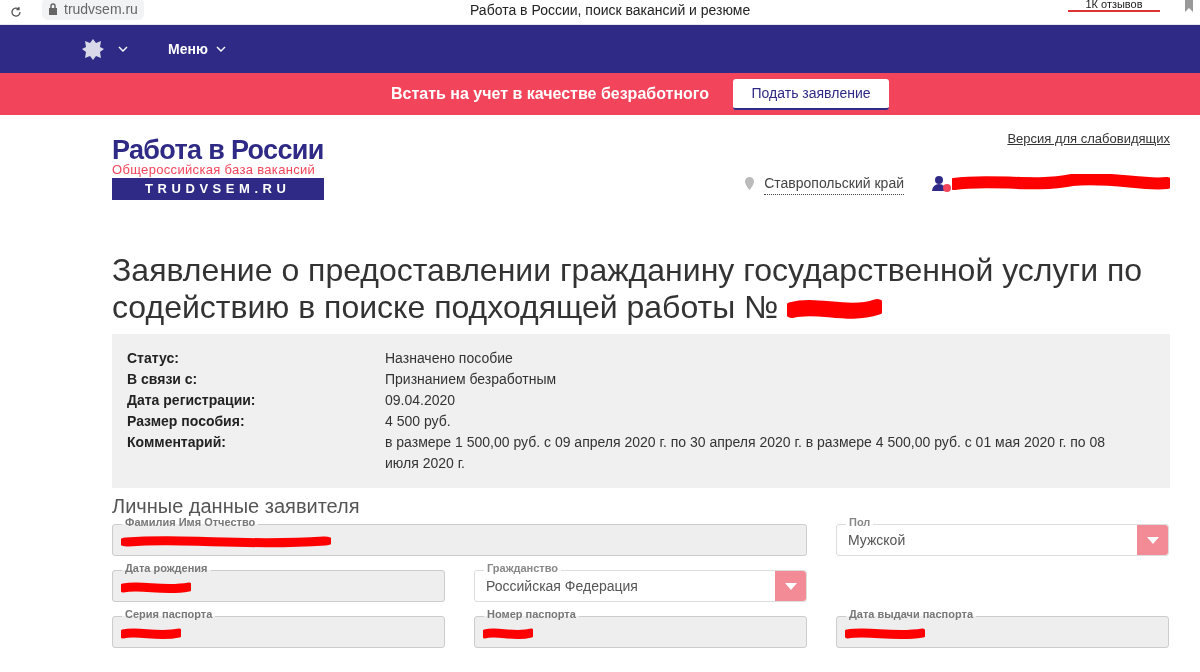 This screenshot has height=672, width=1200. What do you see at coordinates (418, 421) in the screenshot?
I see `info-value: 4 500 руб.` at bounding box center [418, 421].